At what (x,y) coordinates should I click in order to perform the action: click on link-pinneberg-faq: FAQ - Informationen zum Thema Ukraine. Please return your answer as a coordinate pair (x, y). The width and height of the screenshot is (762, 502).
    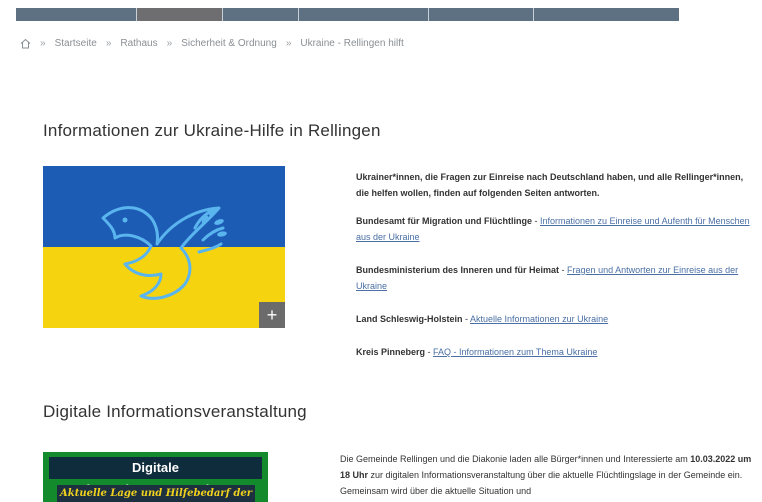
    Looking at the image, I should click on (515, 352).